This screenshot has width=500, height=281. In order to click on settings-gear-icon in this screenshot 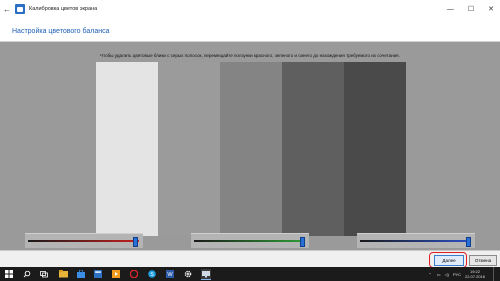, I will do `click(188, 274)`.